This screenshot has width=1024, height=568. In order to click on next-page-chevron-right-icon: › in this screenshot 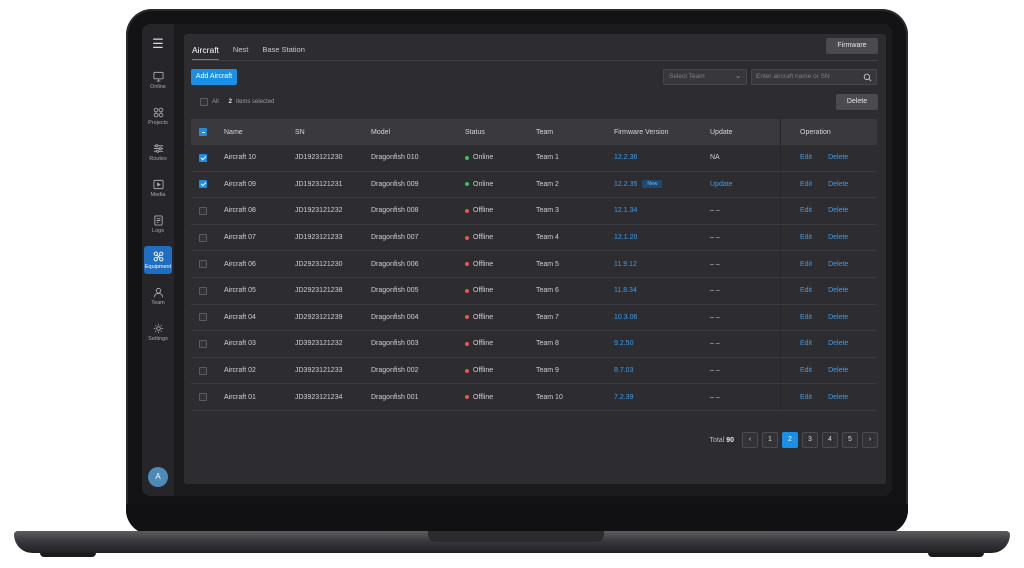, I will do `click(870, 440)`.